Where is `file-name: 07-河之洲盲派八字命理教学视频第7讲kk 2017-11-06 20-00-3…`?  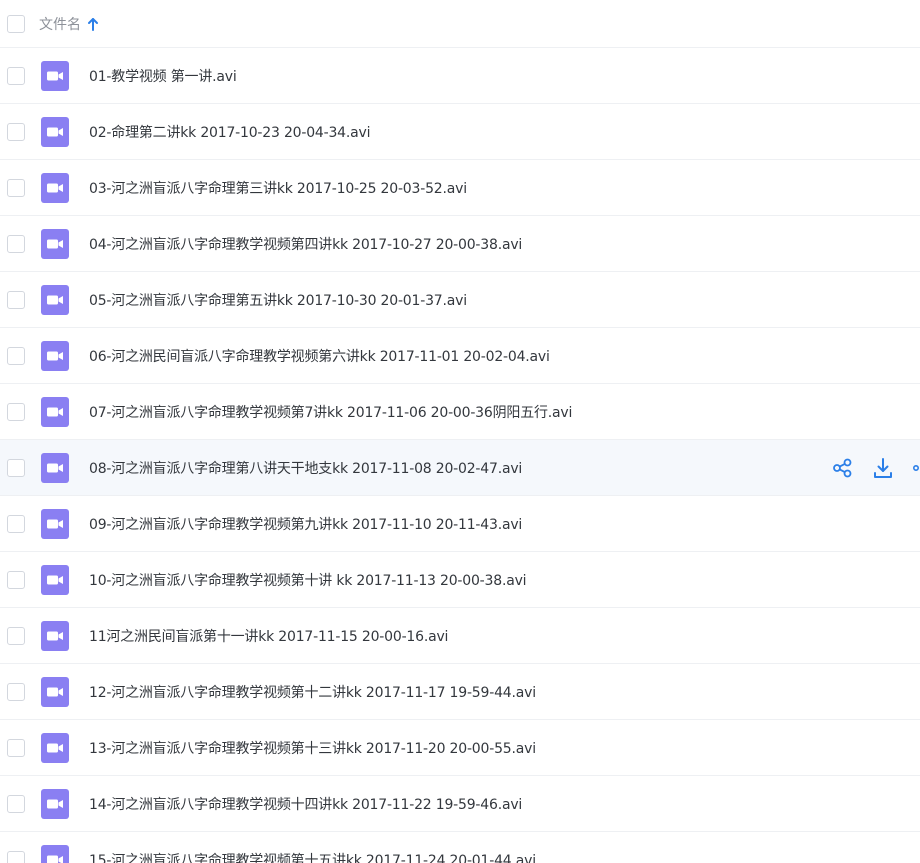
file-name: 07-河之洲盲派八字命理教学视频第7讲kk 2017-11-06 20-00-3… is located at coordinates (330, 412).